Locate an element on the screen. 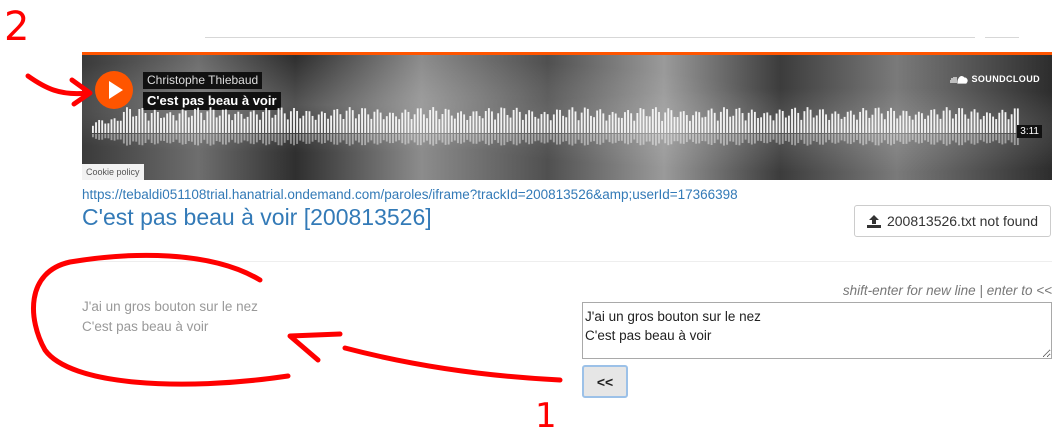  soundcloud-logo: SOUNDCLOUD is located at coordinates (995, 79).